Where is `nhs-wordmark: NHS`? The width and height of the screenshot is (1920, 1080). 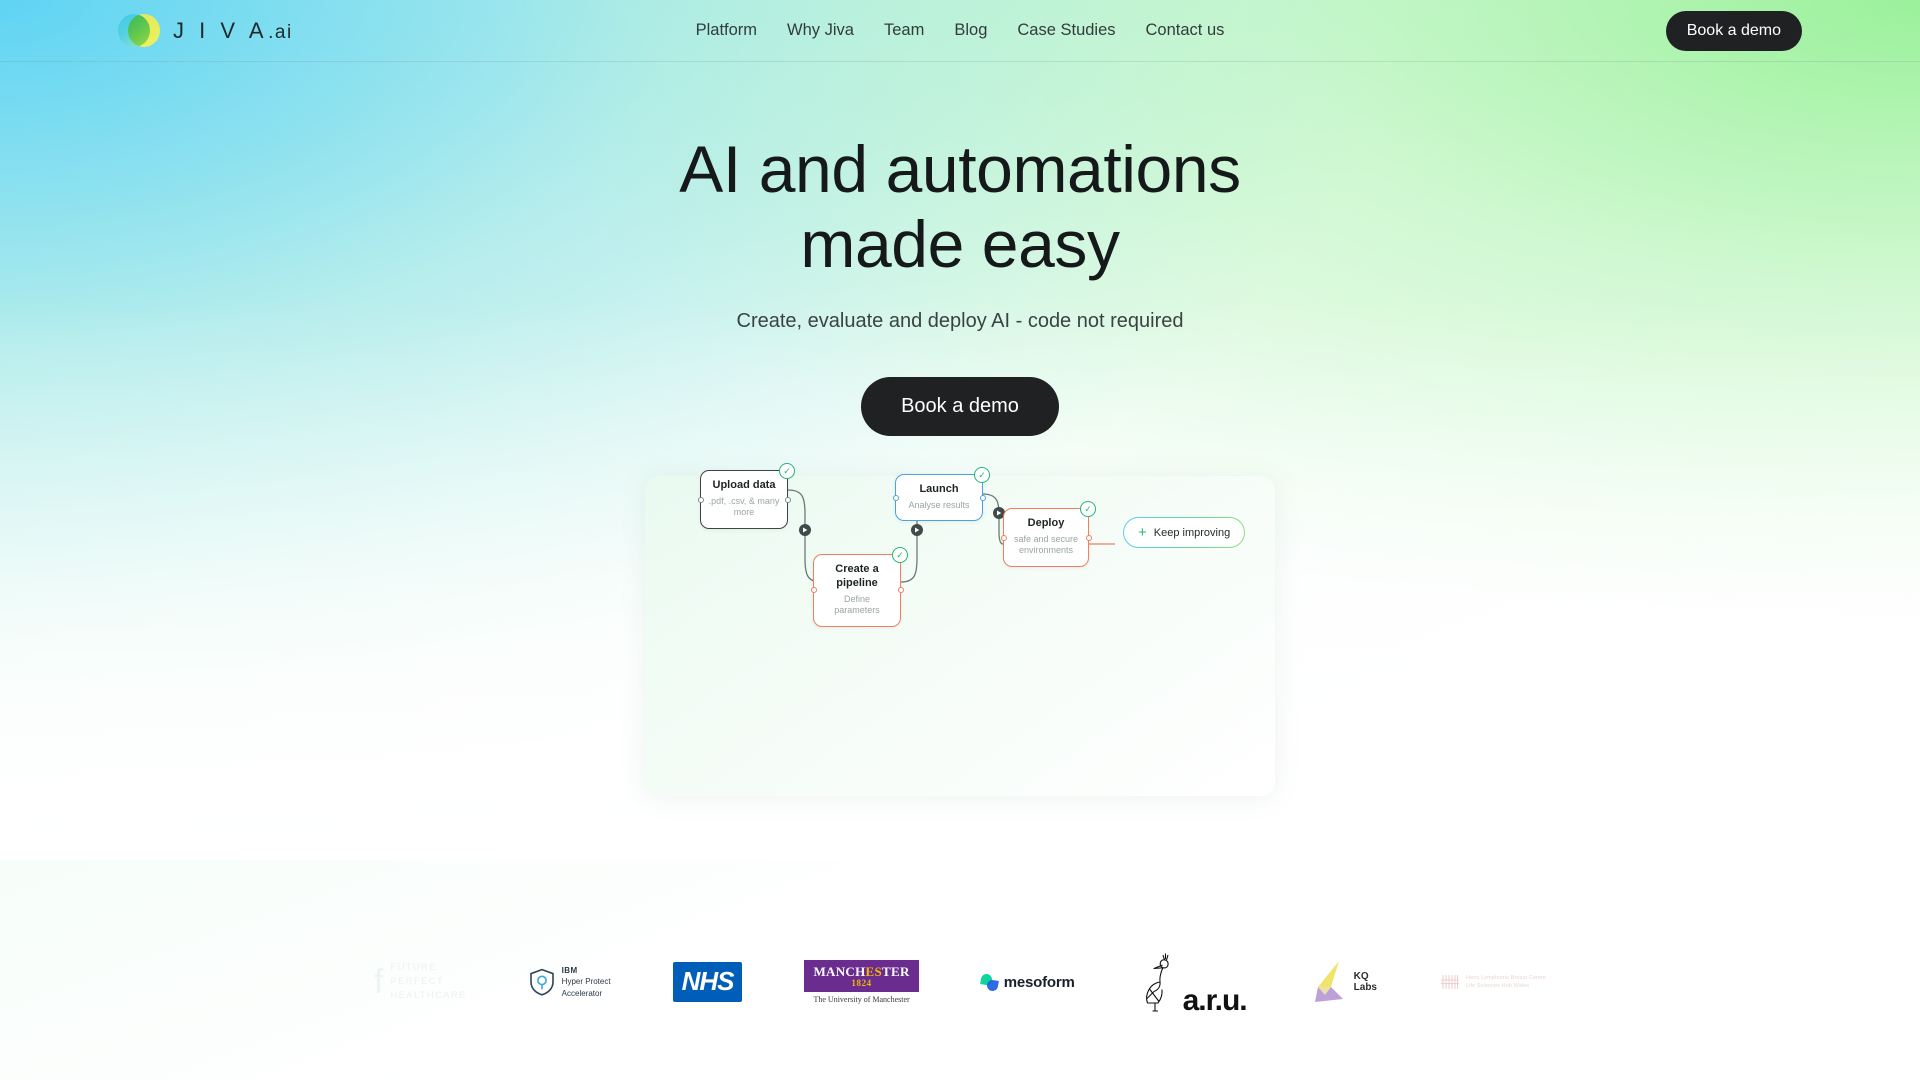 nhs-wordmark: NHS is located at coordinates (707, 982).